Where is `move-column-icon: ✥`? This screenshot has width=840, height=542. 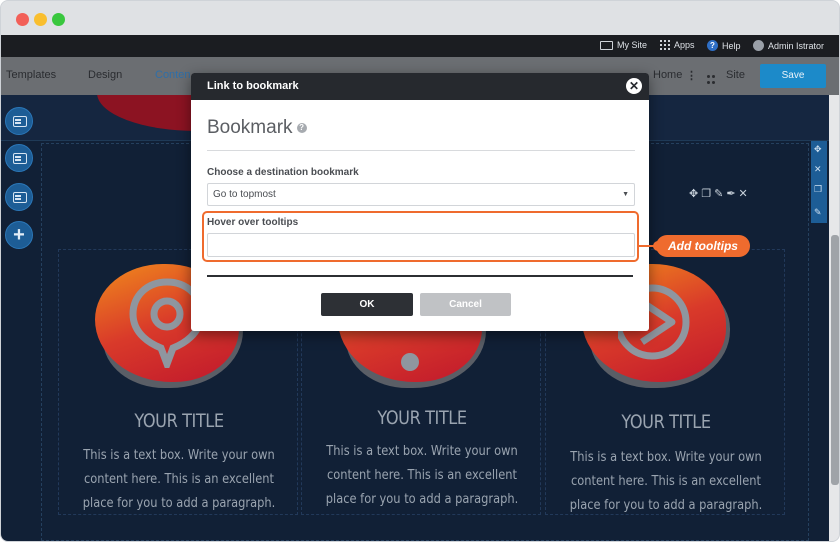
move-column-icon: ✥ is located at coordinates (695, 194).